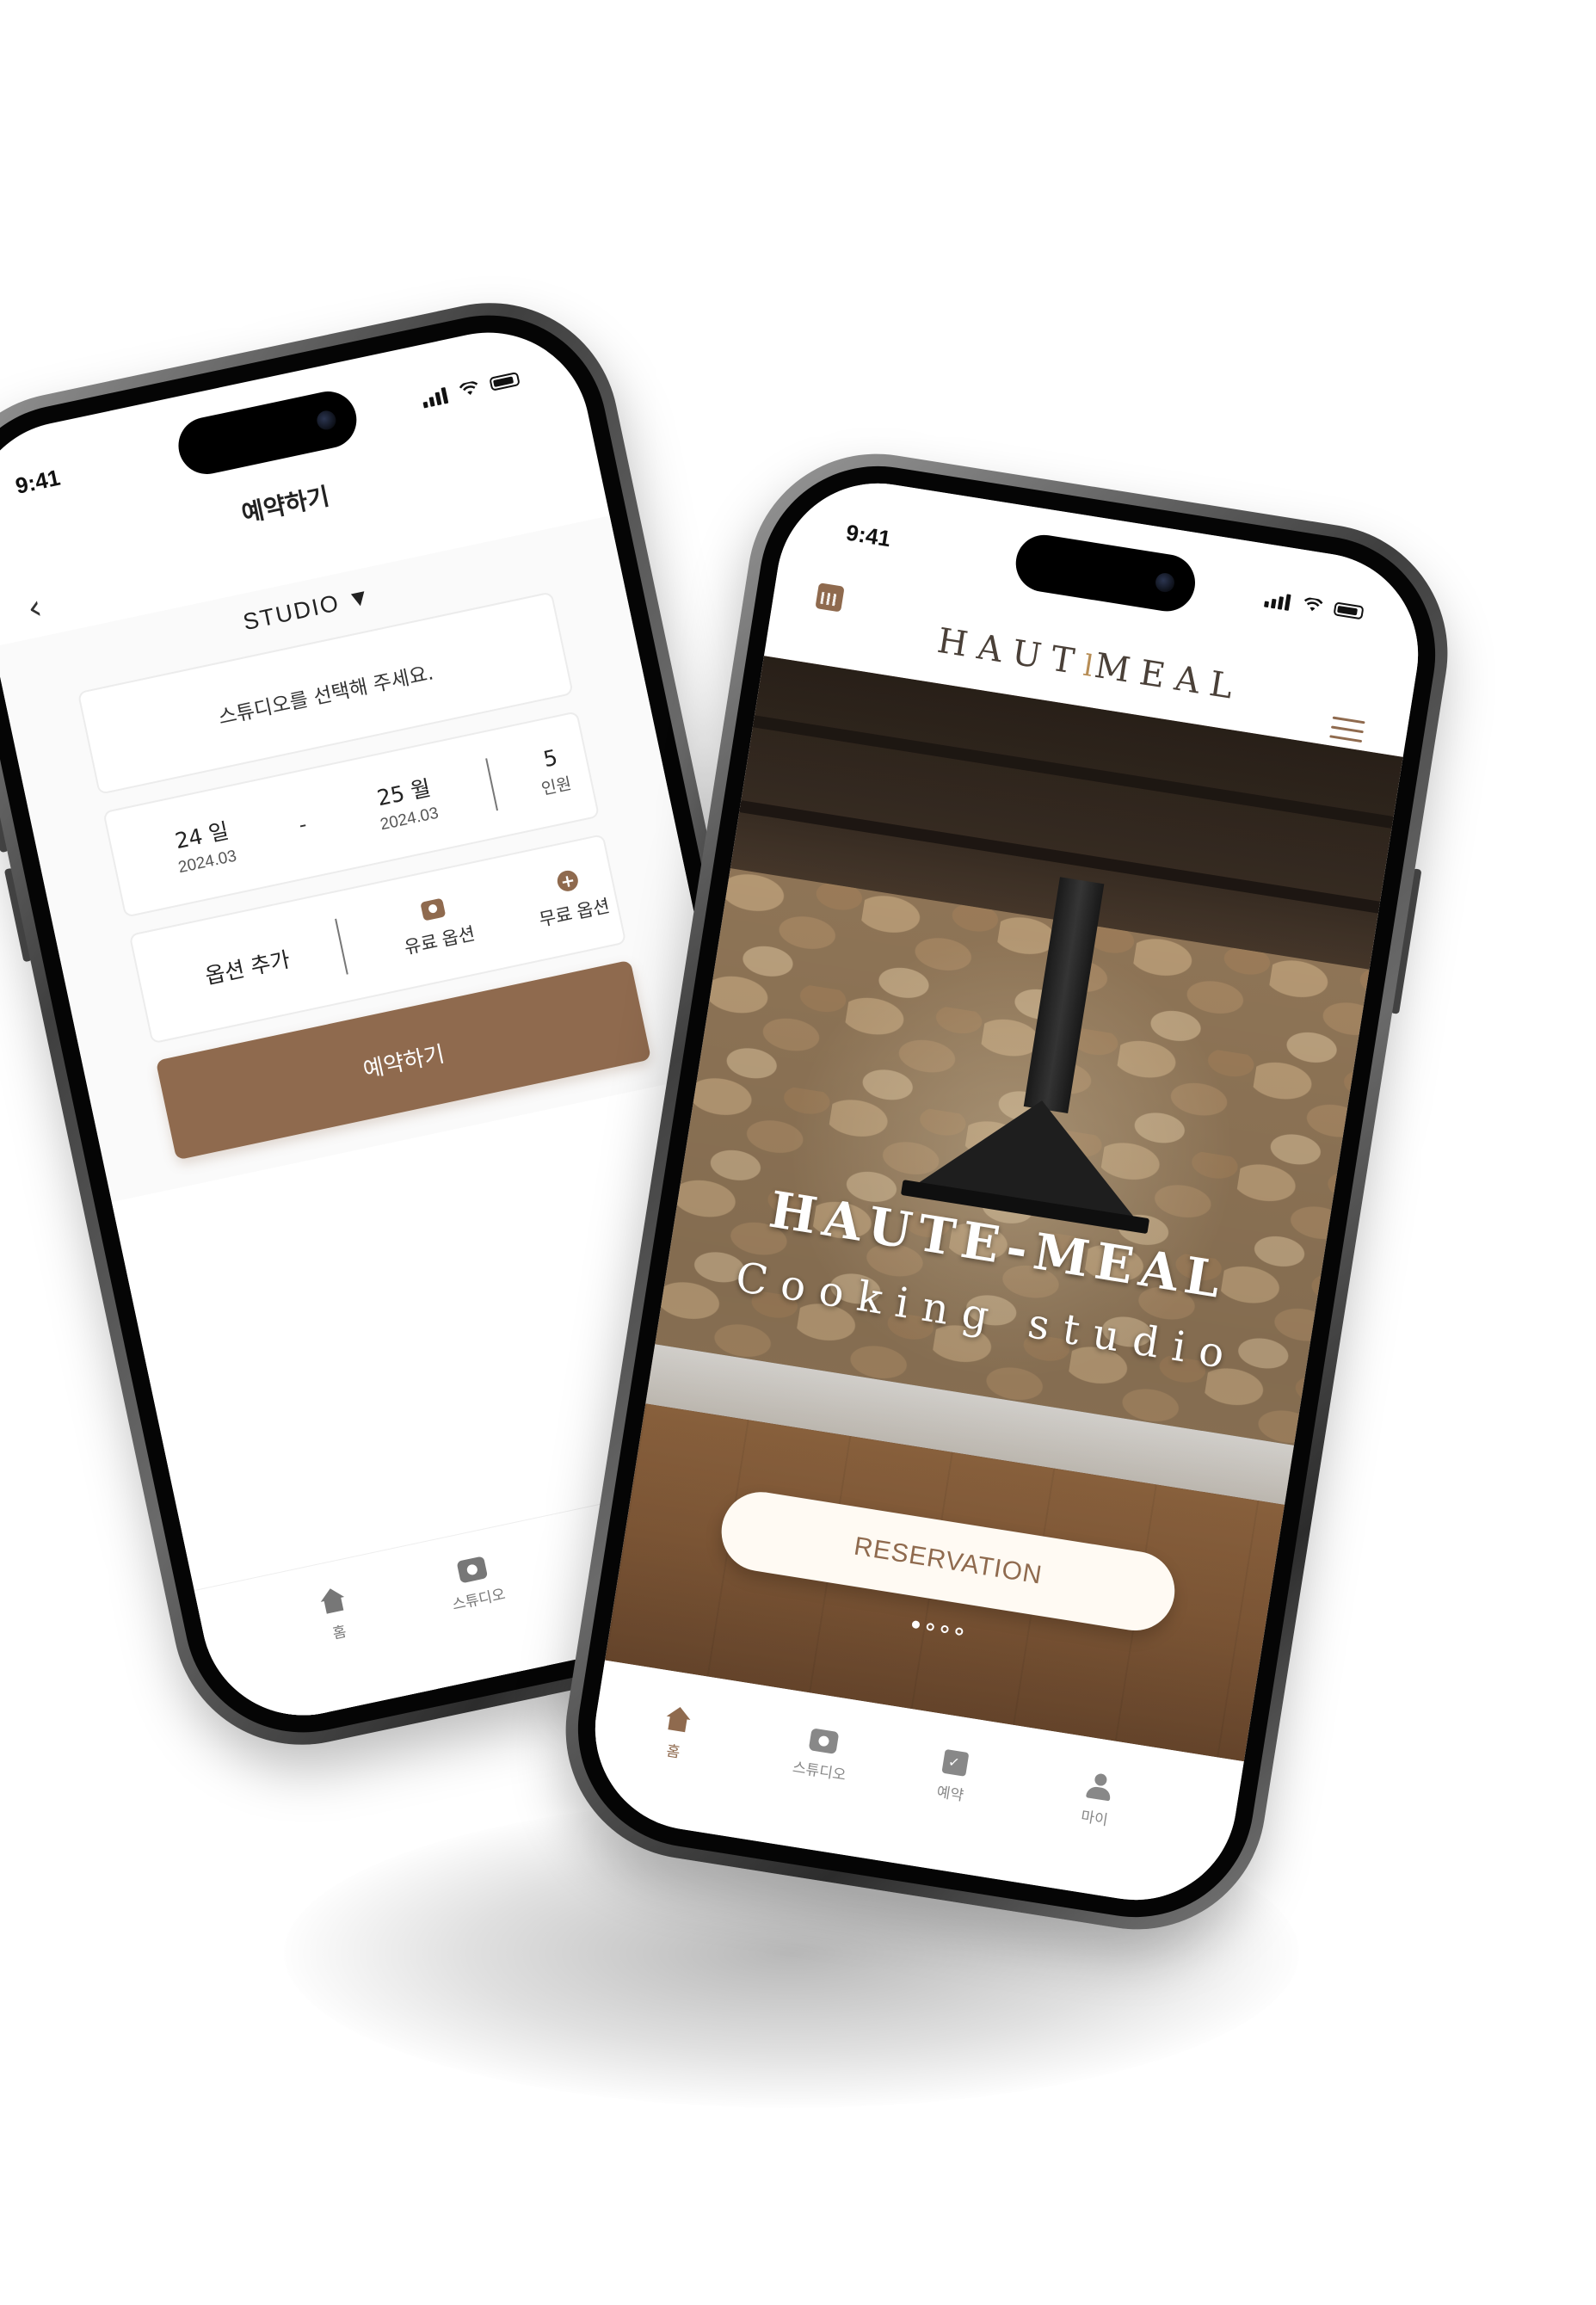 Image resolution: width=1596 pixels, height=2305 pixels. I want to click on tab-reservation: 예약, so click(952, 1776).